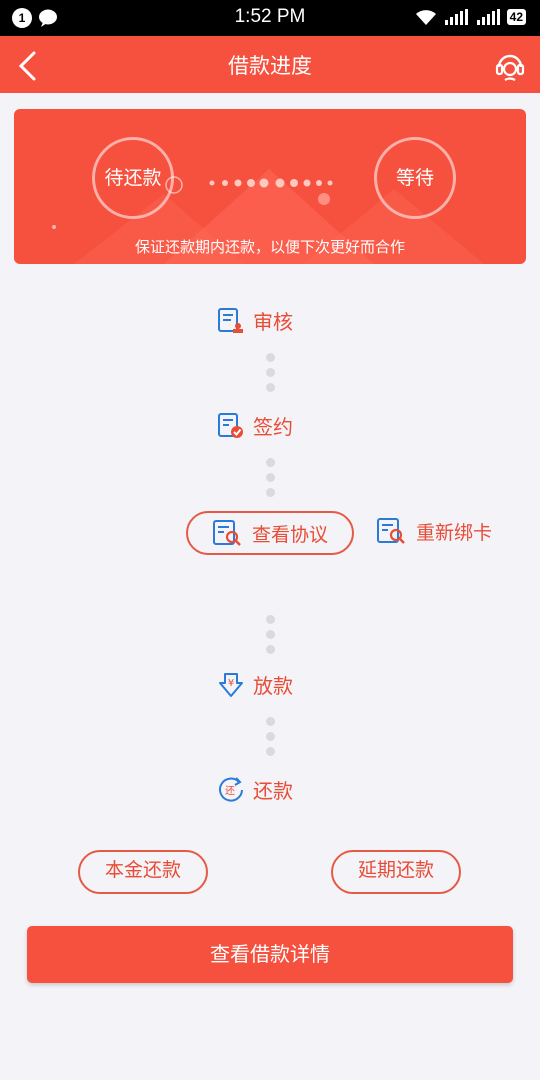 Image resolution: width=540 pixels, height=1080 pixels. Describe the element at coordinates (273, 322) in the screenshot. I see `step-review-label: 审核` at that location.